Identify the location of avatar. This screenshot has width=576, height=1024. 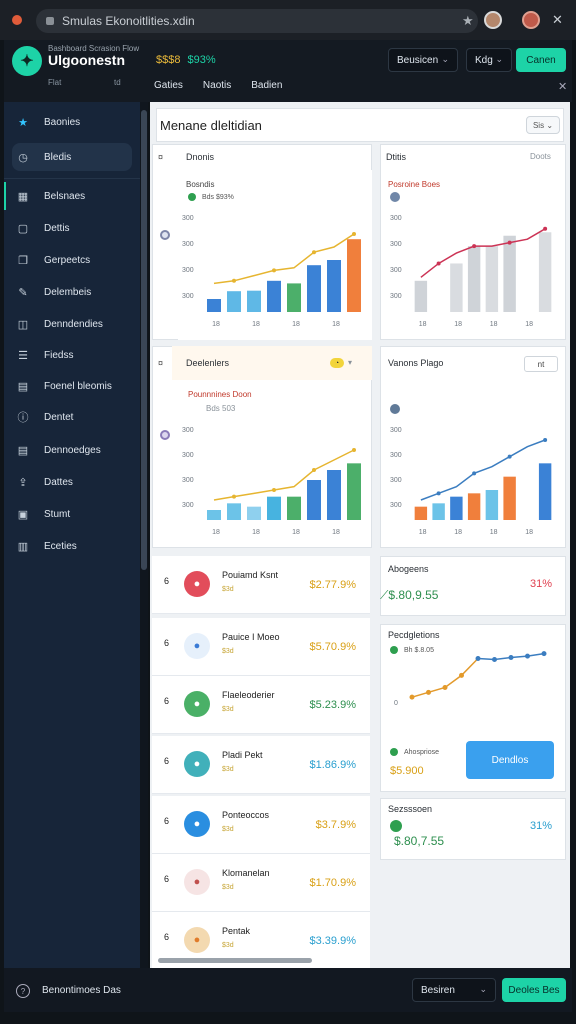
(493, 20).